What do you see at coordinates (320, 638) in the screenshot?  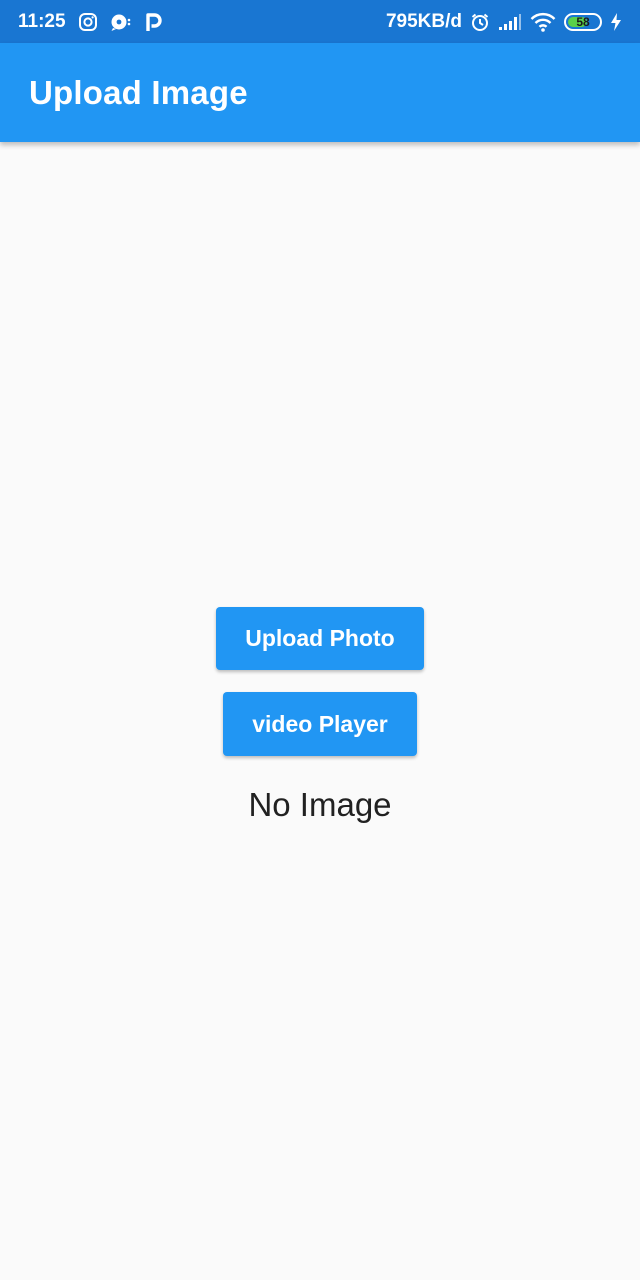 I see `upload-photo-button: Upload Photo` at bounding box center [320, 638].